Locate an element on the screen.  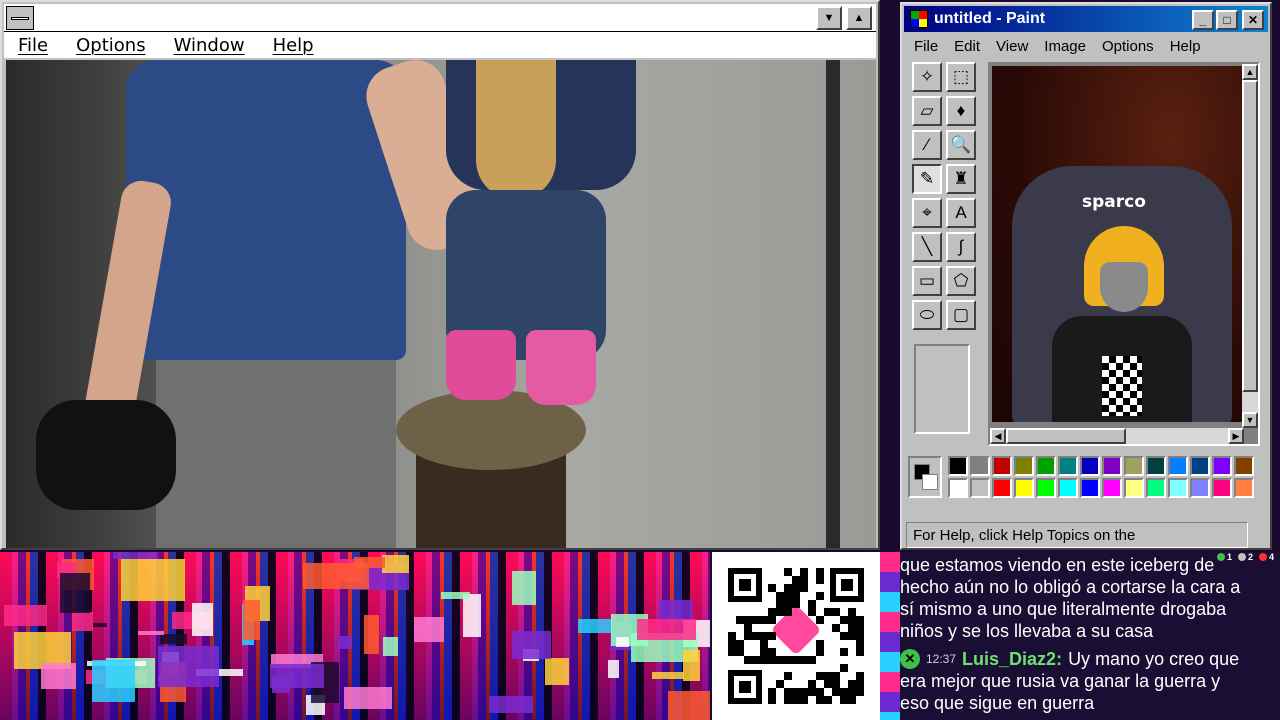
curve-icon: ∫ is located at coordinates (961, 247).